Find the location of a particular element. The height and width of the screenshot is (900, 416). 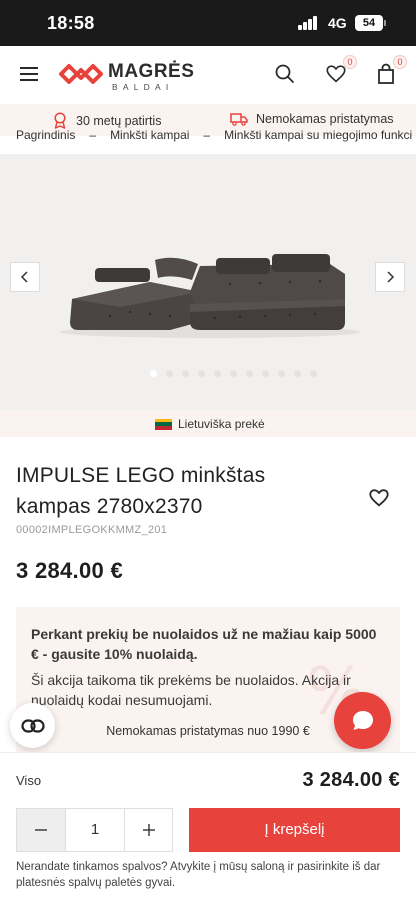

gallery-prev-button is located at coordinates (25, 277).